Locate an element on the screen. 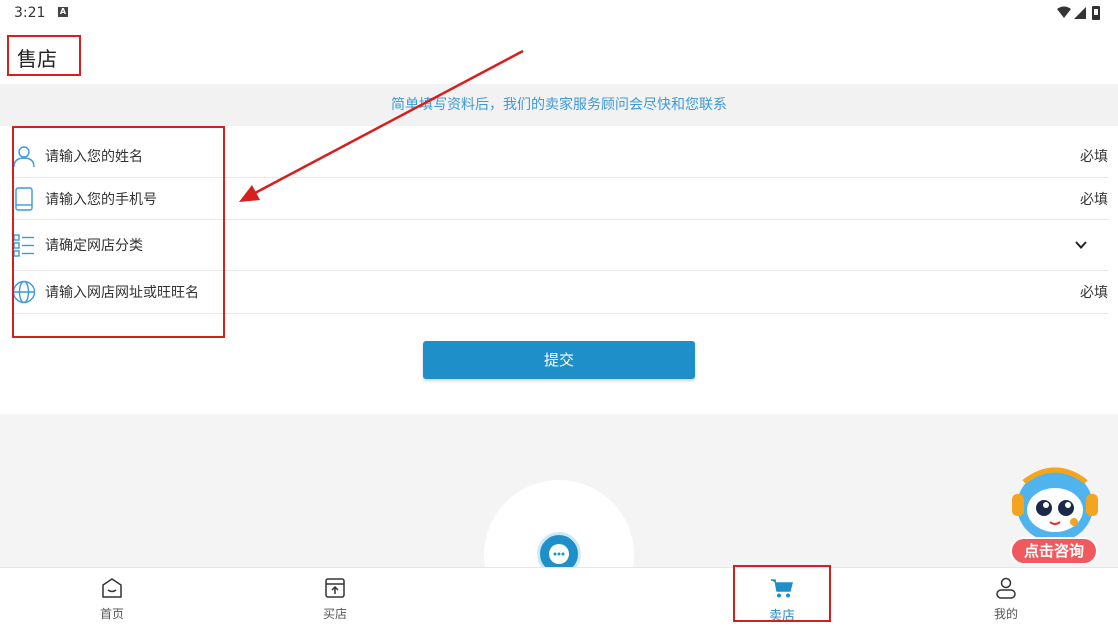 The width and height of the screenshot is (1118, 629). store-url-field: 请输入网店网址或旺旺名 必填 is located at coordinates (560, 292).